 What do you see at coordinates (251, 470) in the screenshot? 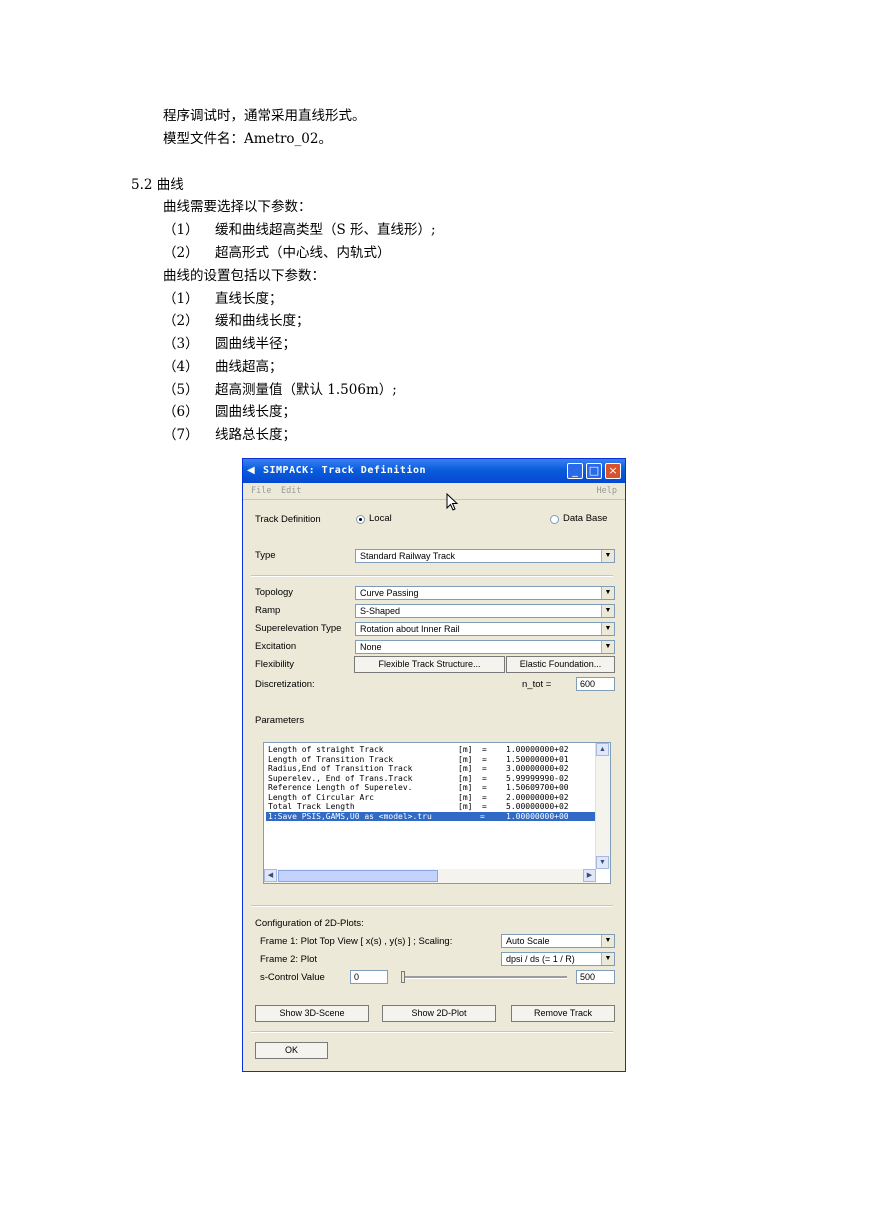
I see `simpack-app-icon: ◀` at bounding box center [251, 470].